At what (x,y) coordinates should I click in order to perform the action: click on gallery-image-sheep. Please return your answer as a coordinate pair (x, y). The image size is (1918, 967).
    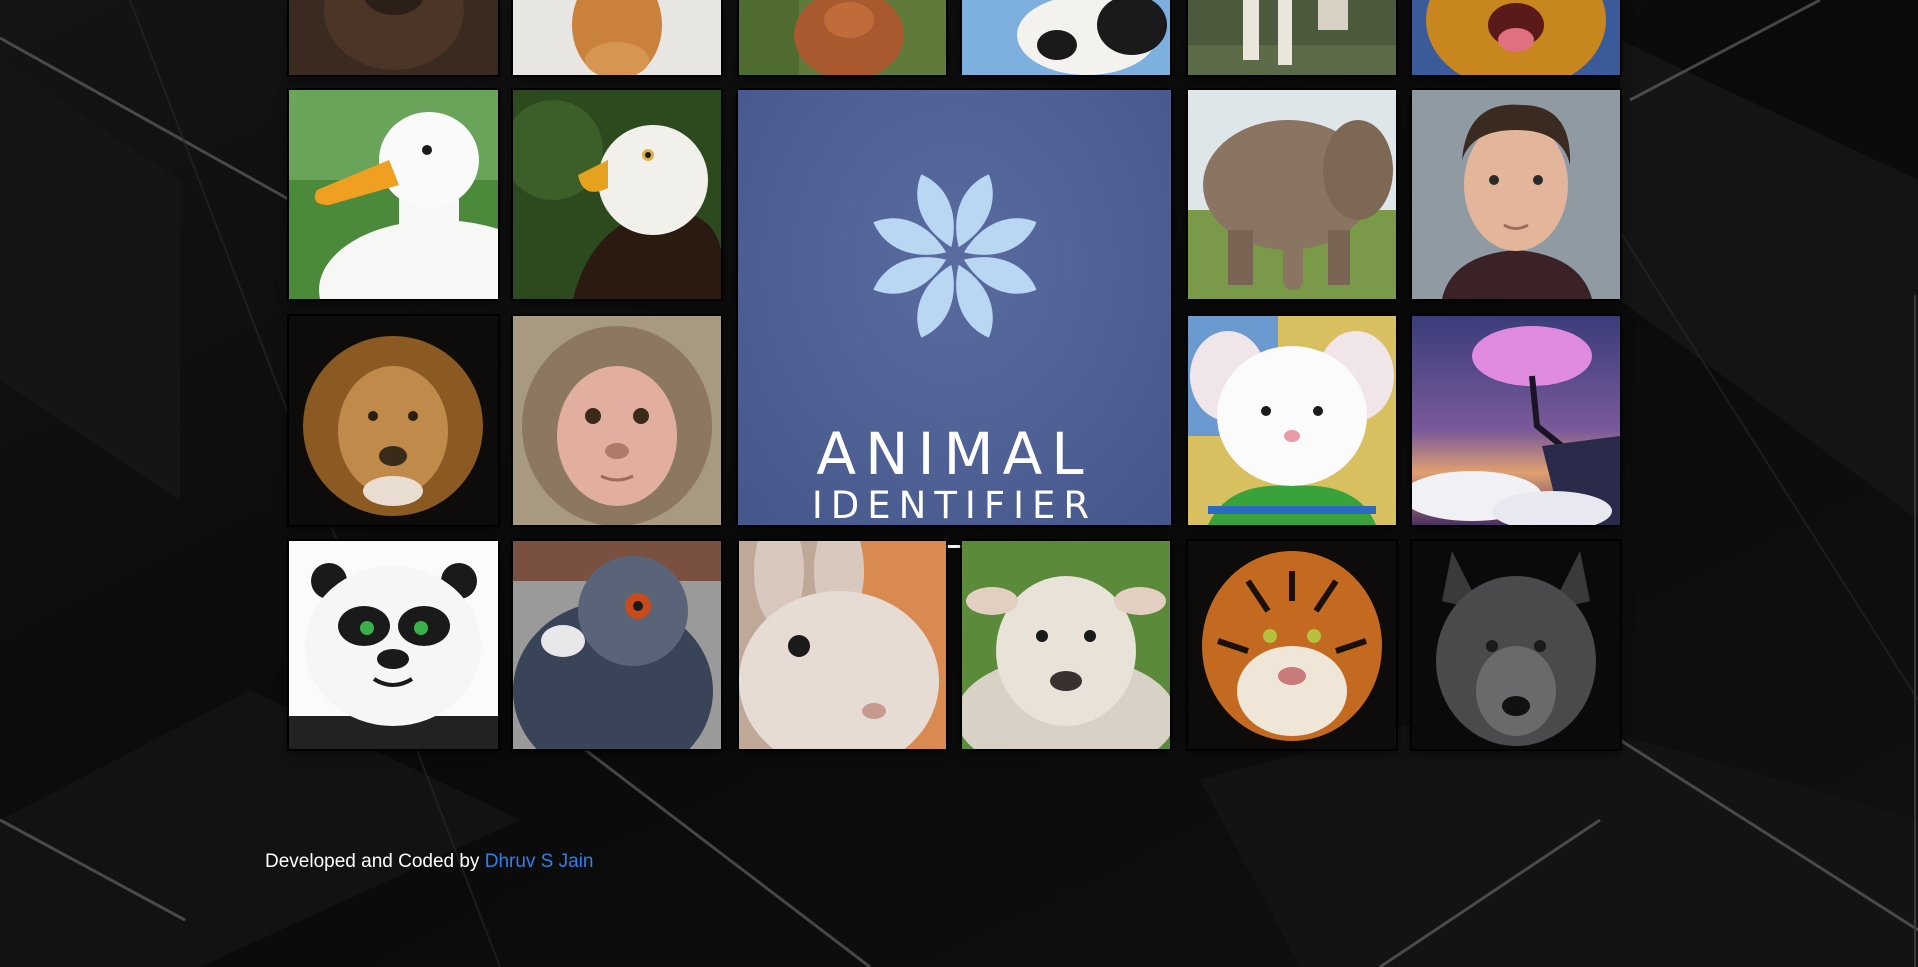
    Looking at the image, I should click on (1066, 645).